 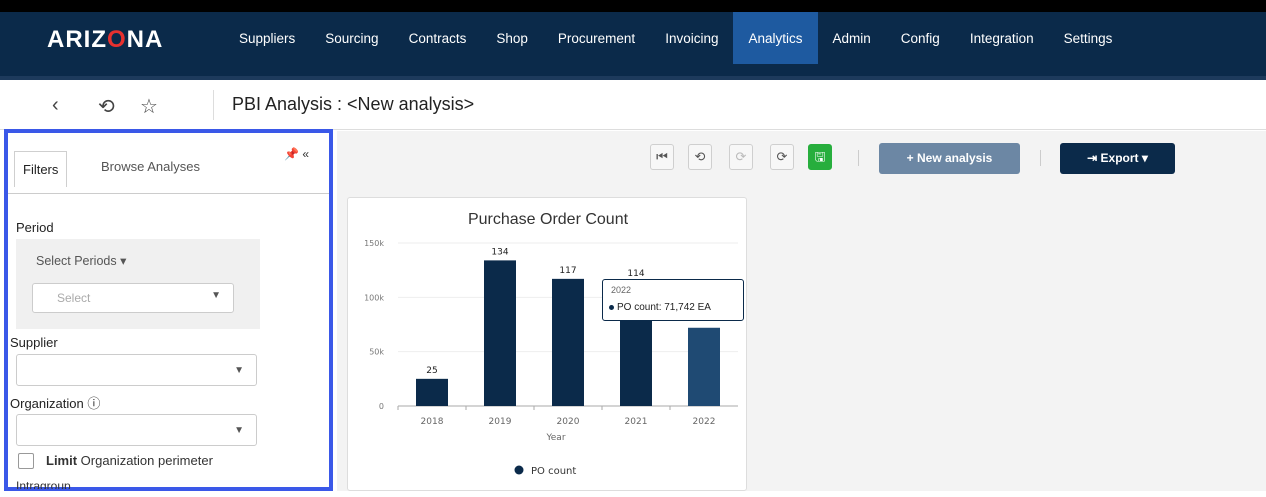 What do you see at coordinates (704, 366) in the screenshot?
I see `bar-2022` at bounding box center [704, 366].